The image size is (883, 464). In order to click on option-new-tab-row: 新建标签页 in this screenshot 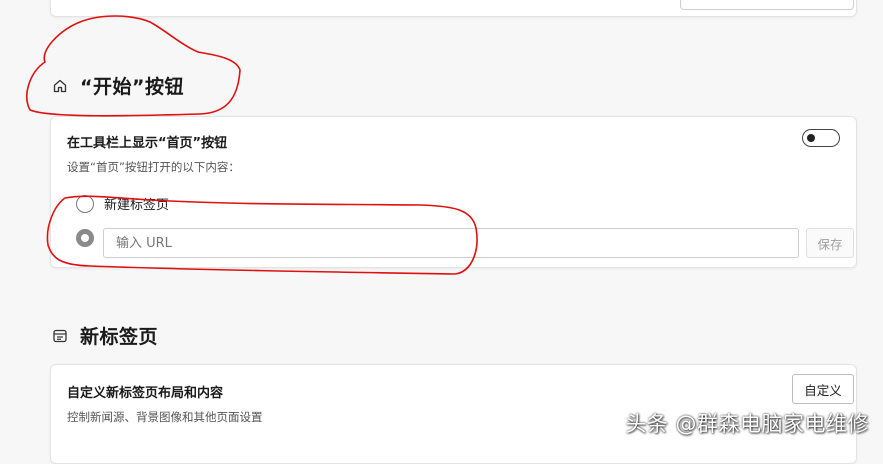, I will do `click(122, 203)`.